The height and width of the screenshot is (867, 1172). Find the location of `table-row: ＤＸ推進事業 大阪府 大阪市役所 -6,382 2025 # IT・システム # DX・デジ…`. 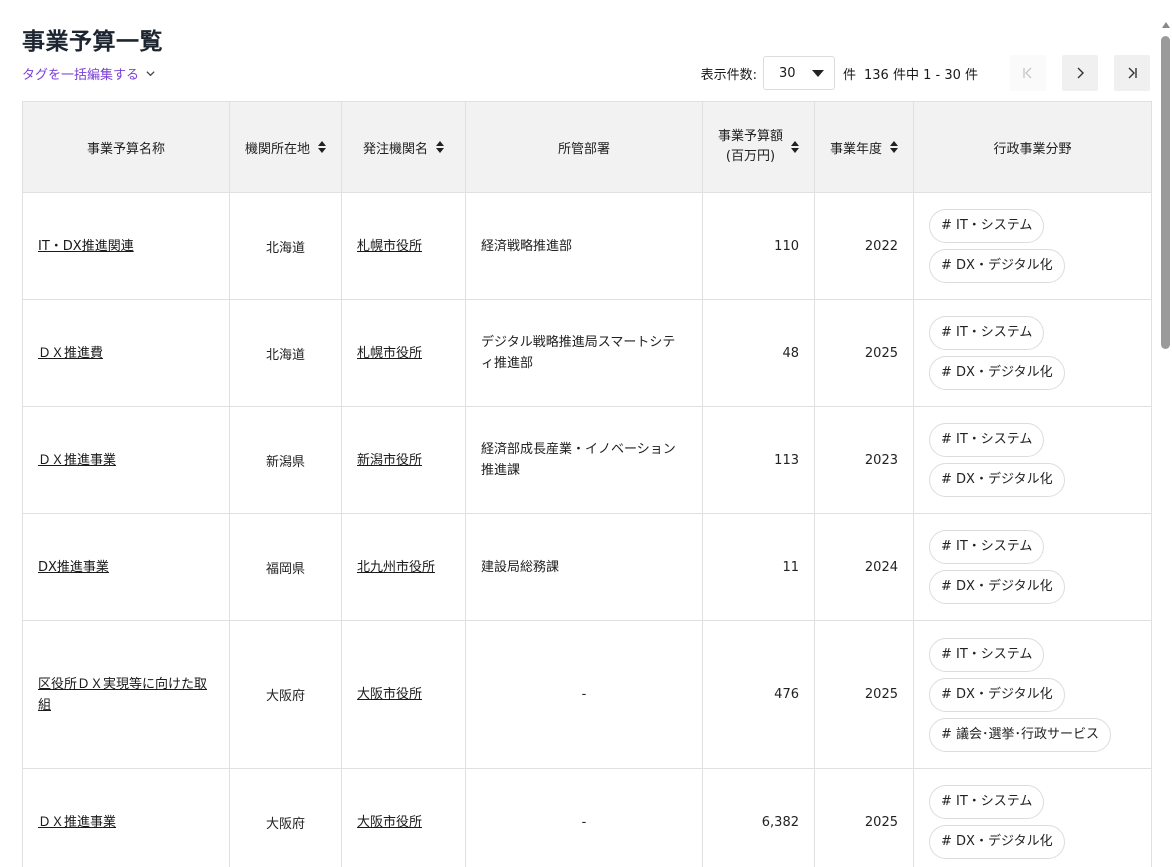

table-row: ＤＸ推進事業 大阪府 大阪市役所 -6,382 2025 # IT・システム # DX・デジ… is located at coordinates (587, 817).